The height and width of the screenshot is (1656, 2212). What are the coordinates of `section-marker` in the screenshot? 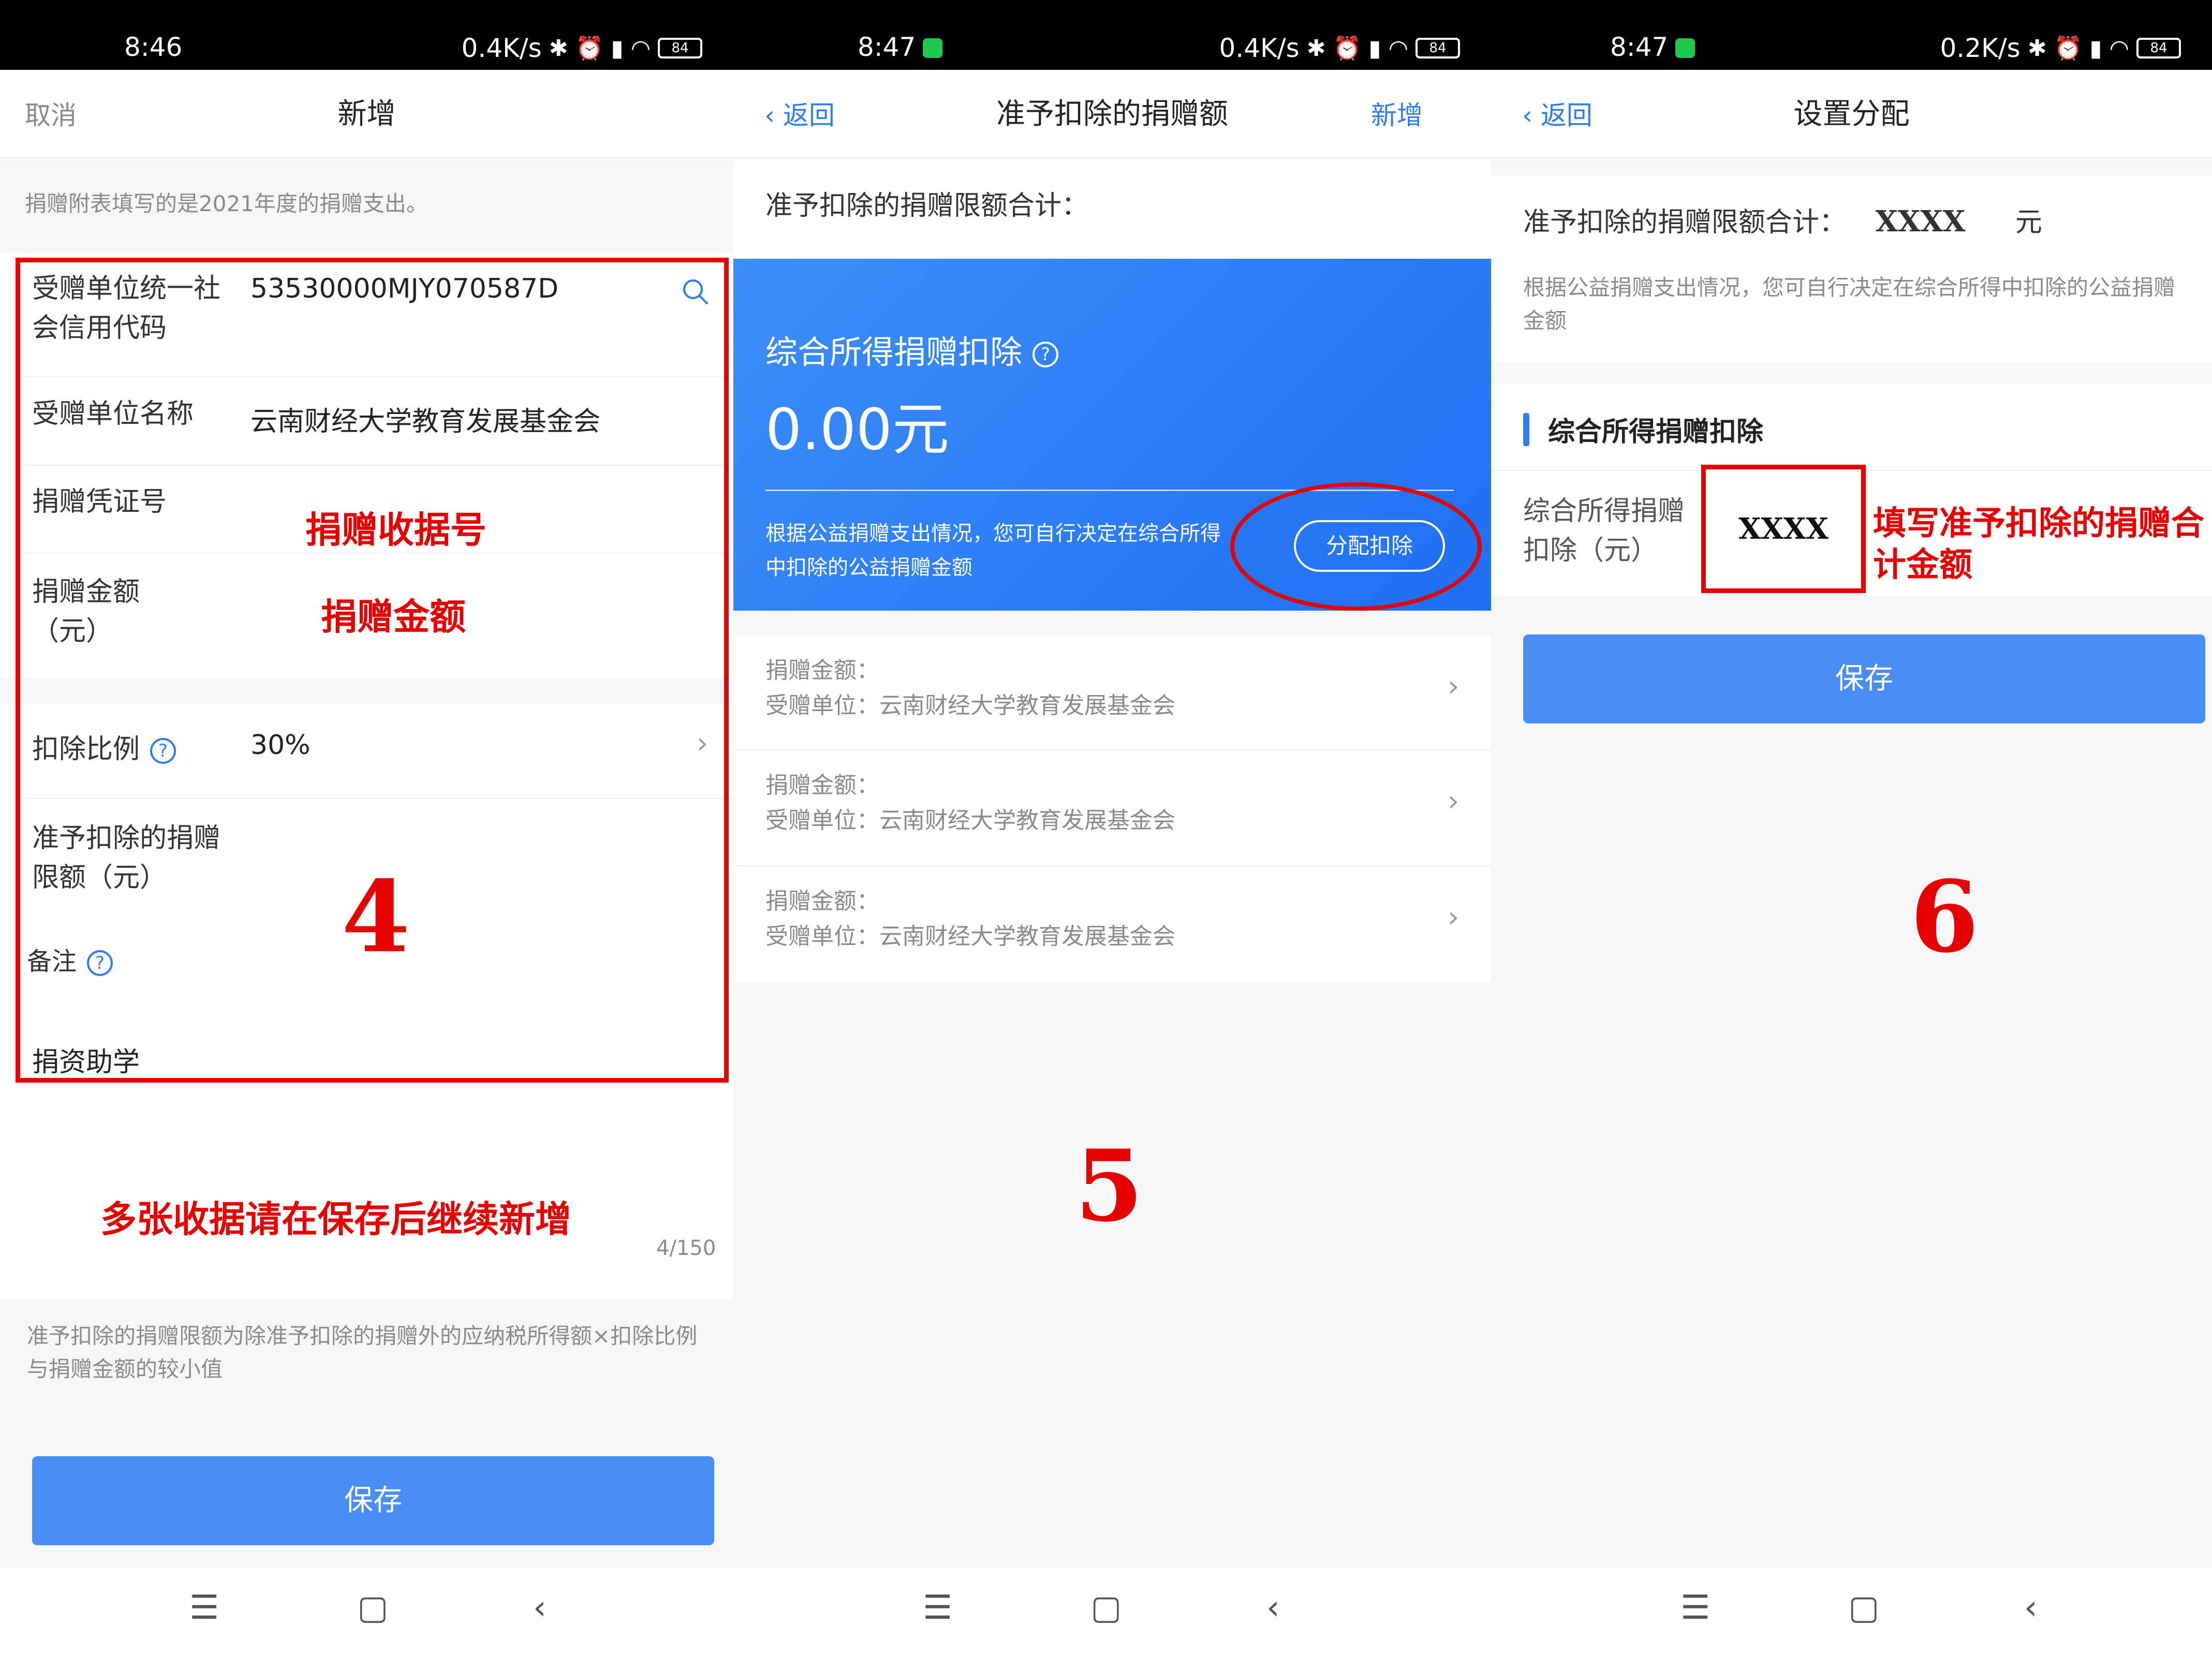 It's located at (1526, 429).